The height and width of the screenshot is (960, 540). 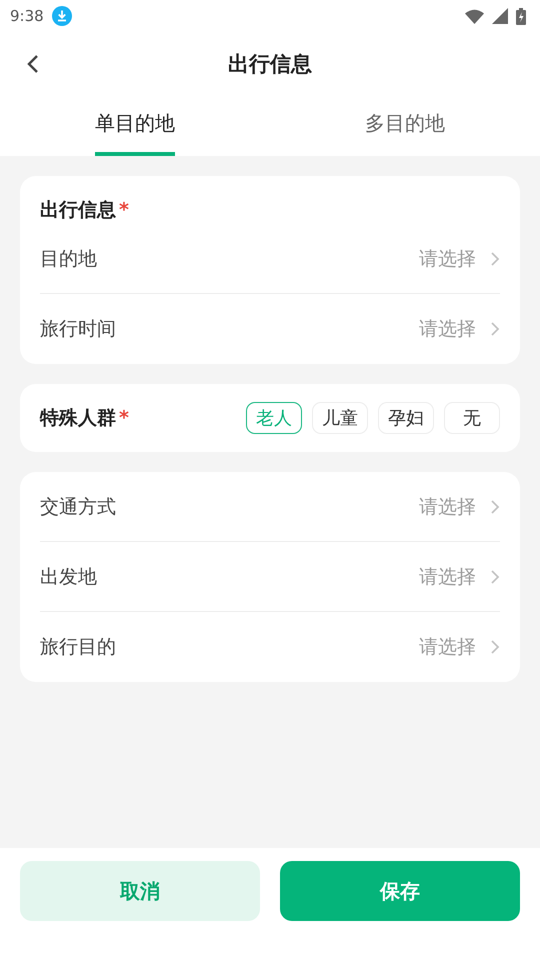 What do you see at coordinates (33, 64) in the screenshot?
I see `back-icon` at bounding box center [33, 64].